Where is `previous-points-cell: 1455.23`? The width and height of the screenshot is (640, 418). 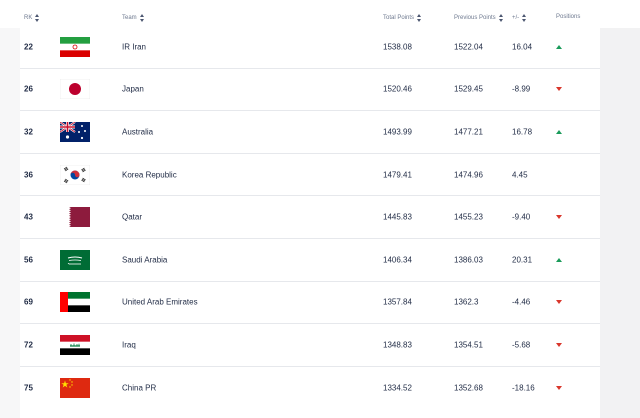
previous-points-cell: 1455.23 is located at coordinates (468, 217).